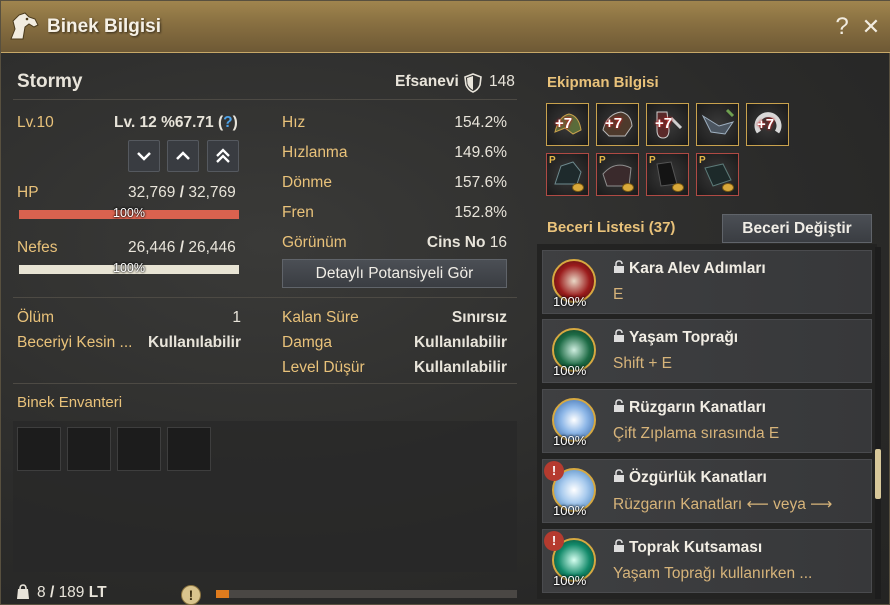 Image resolution: width=890 pixels, height=605 pixels. What do you see at coordinates (182, 192) in the screenshot?
I see `hp-value: 32,769 / 32,769` at bounding box center [182, 192].